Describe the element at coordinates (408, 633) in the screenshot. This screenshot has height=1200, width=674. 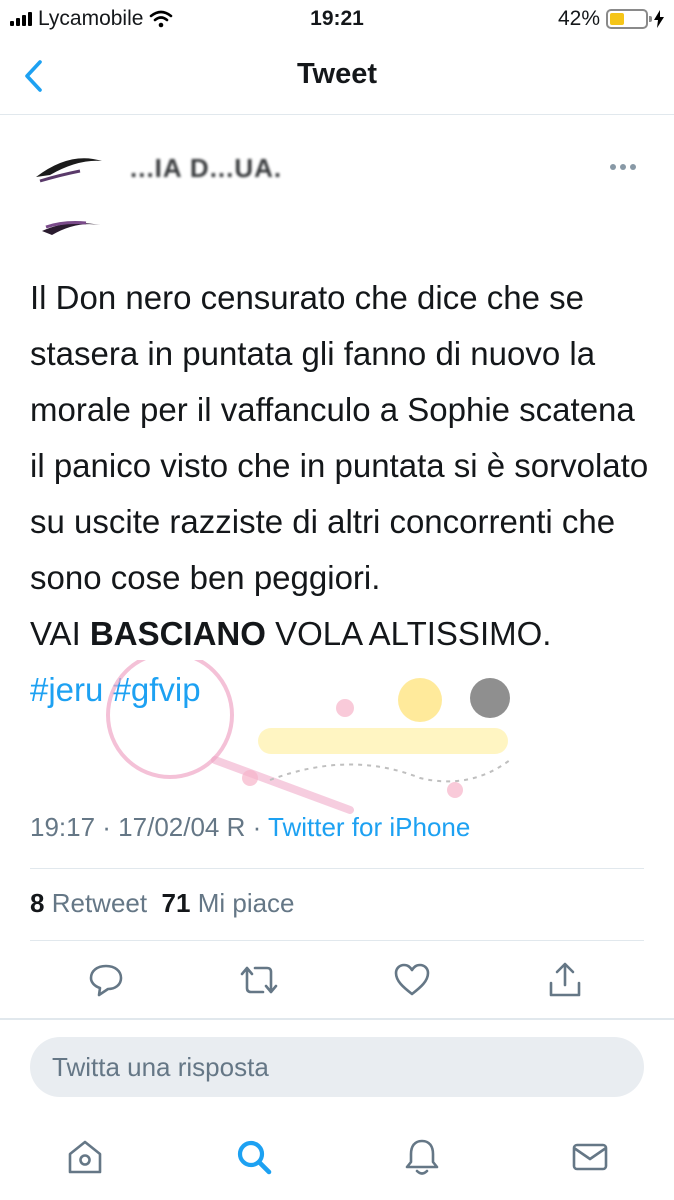
I see `shout-suffix: VOLA ALTISSIMO.` at that location.